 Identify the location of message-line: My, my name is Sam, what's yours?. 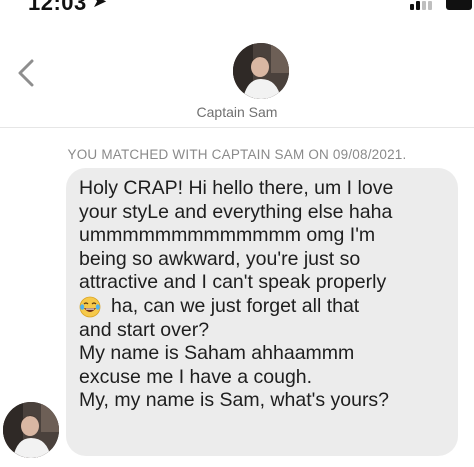
(234, 400).